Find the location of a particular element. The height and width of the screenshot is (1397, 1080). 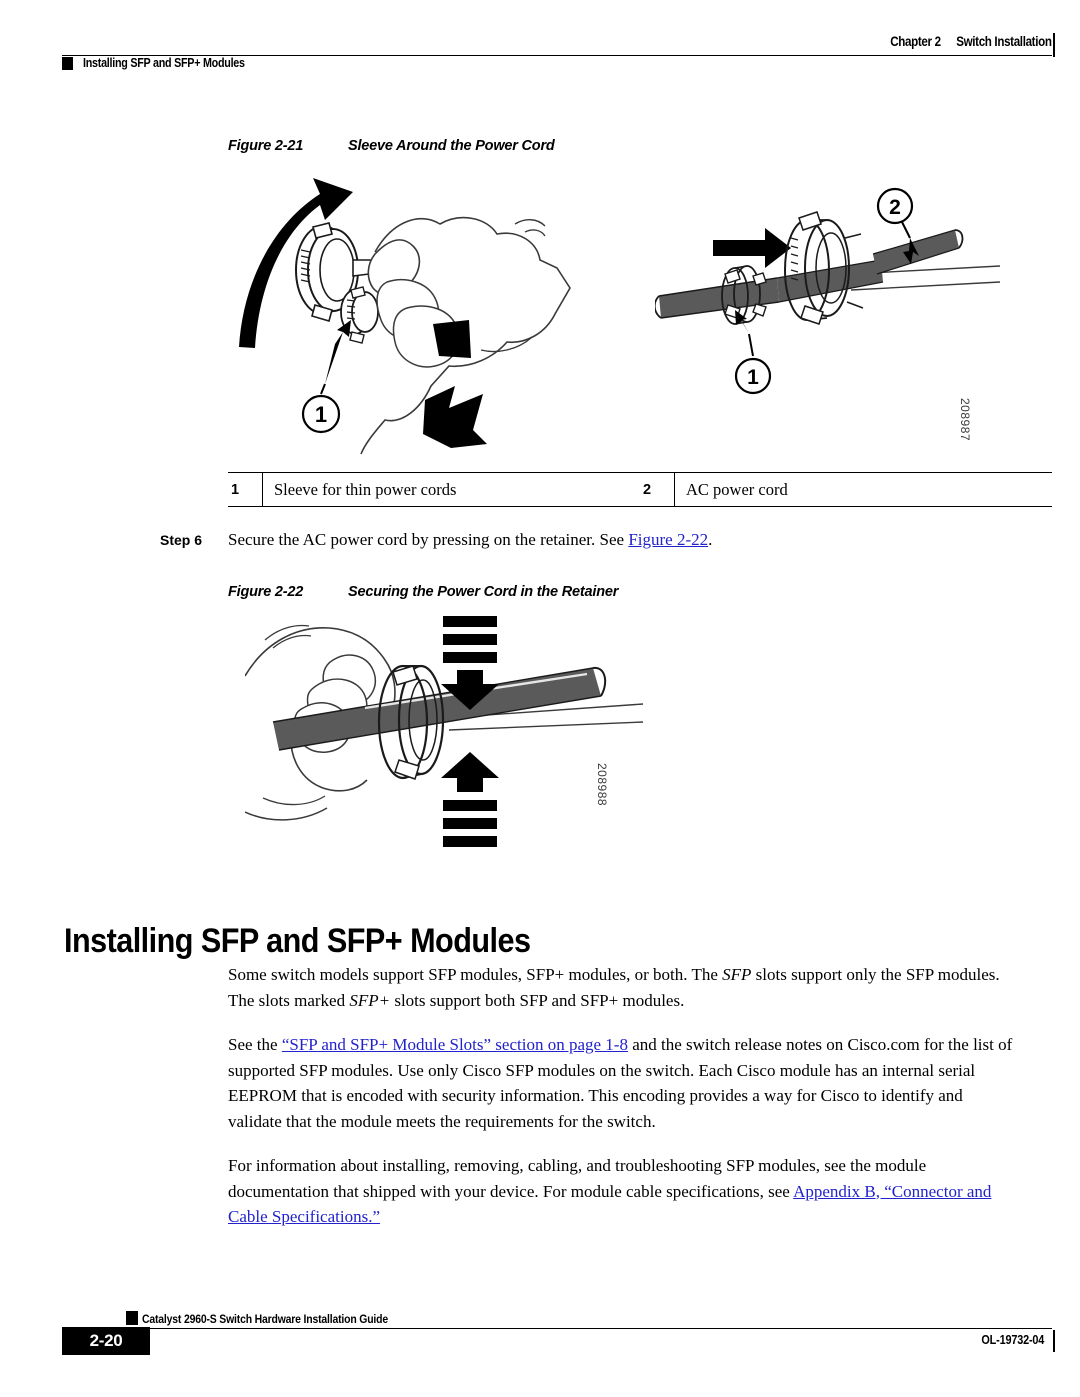

paragraph-1-part-c: slots support both SFP and SFP+ modules. is located at coordinates (537, 1000).